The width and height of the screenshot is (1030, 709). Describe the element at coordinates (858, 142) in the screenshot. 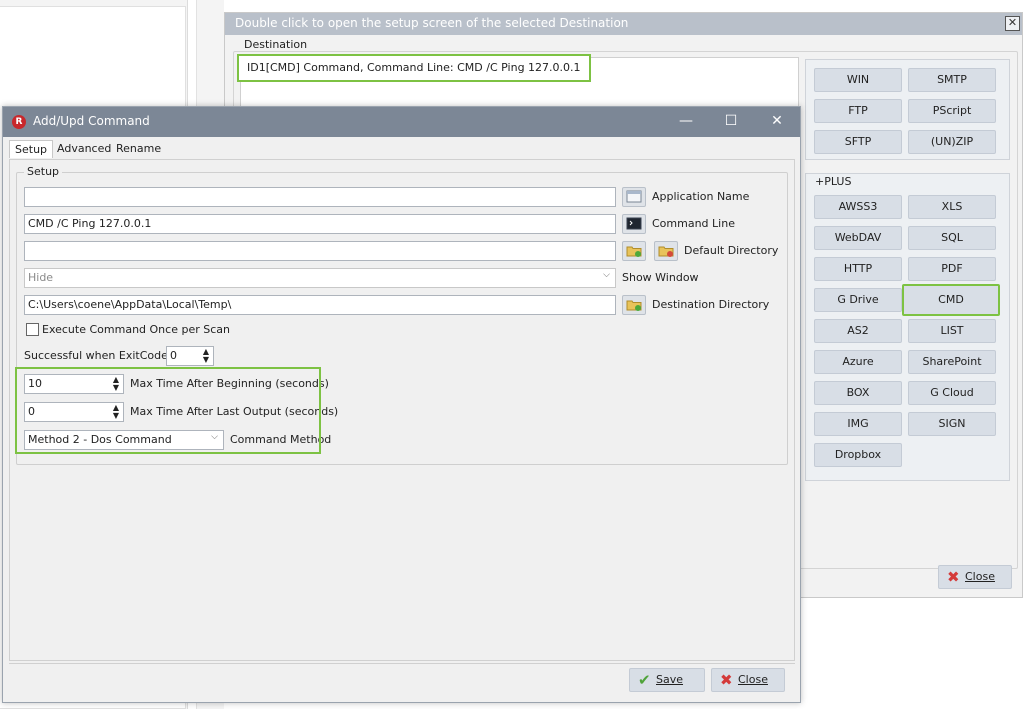

I see `sftp-button: SFTP` at that location.